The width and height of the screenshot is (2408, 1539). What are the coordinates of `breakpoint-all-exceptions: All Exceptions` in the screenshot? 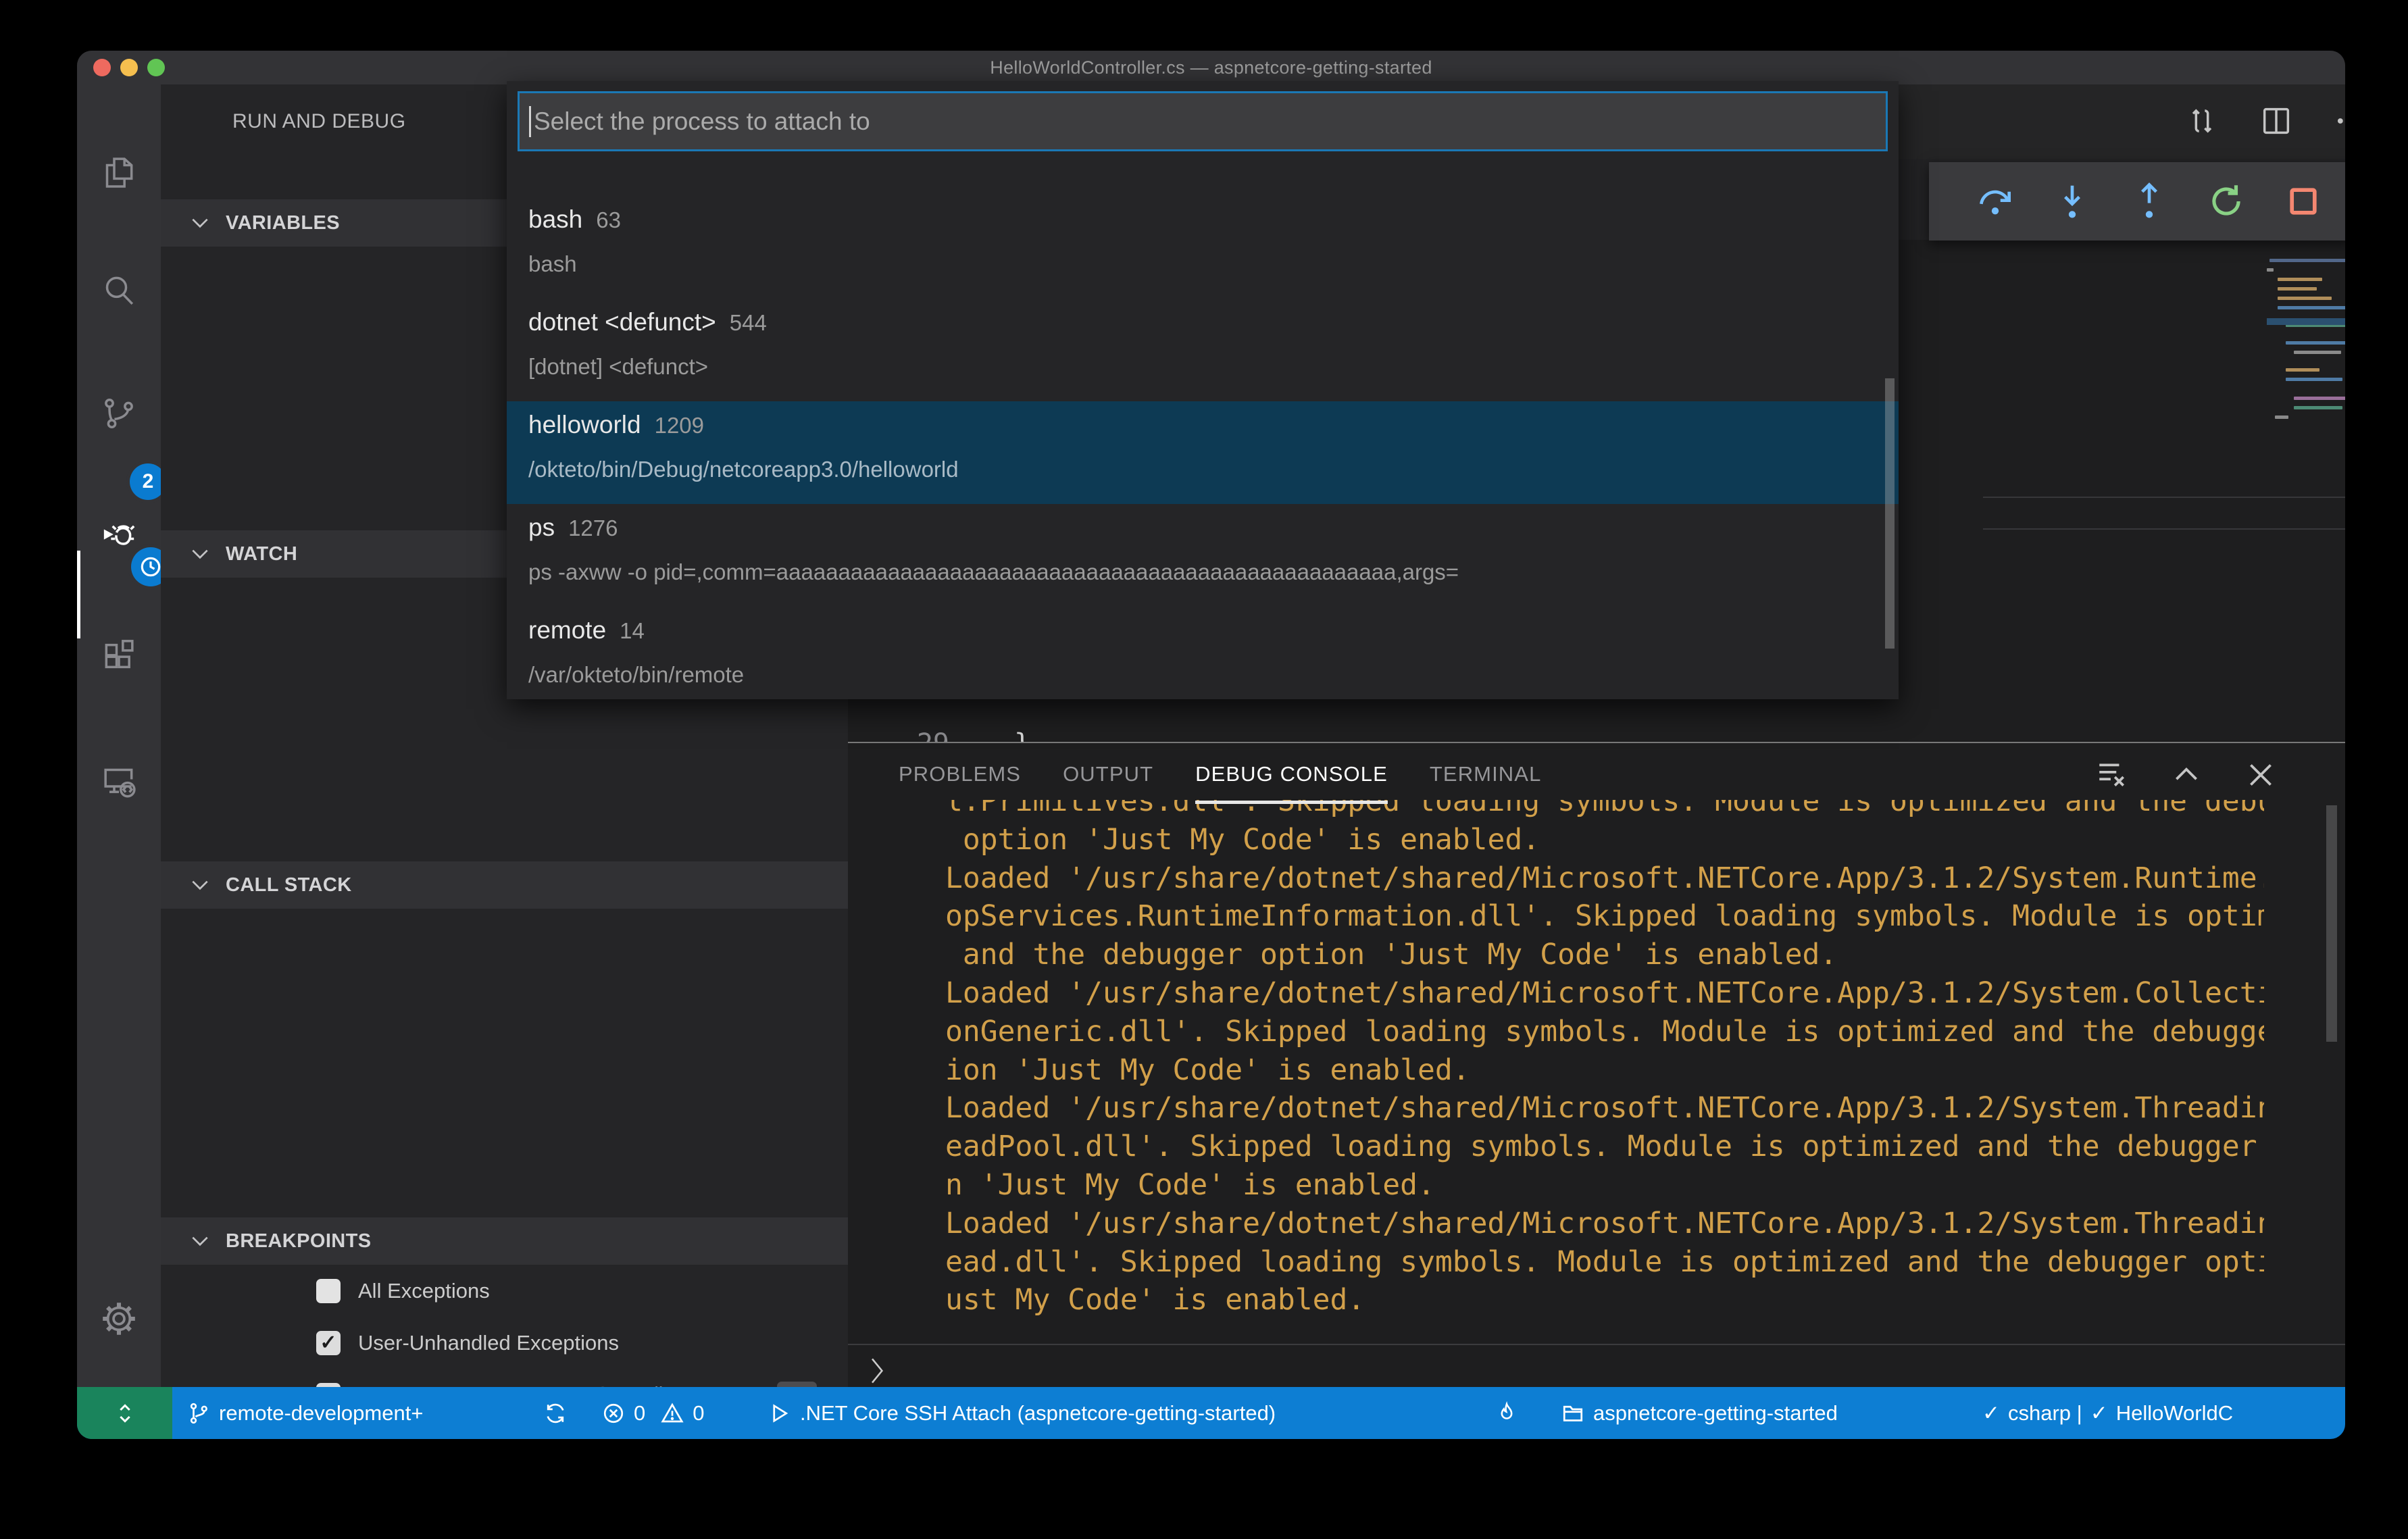 It's located at (505, 1291).